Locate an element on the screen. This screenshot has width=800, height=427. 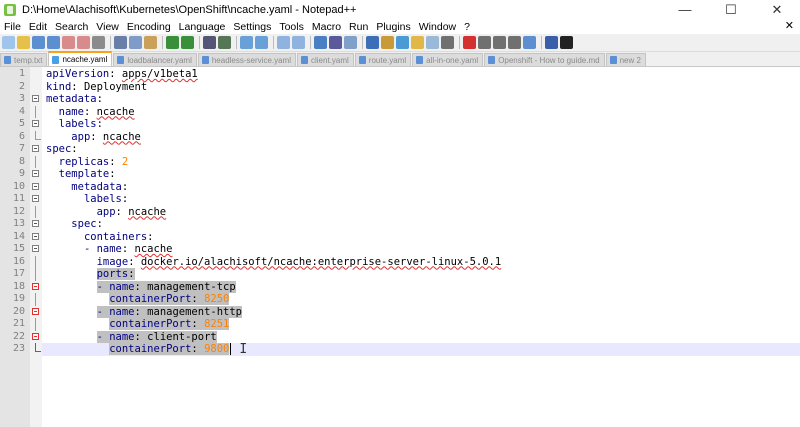
line-content: apiVersion: apps/v1beta1 is located at coordinates (122, 74).